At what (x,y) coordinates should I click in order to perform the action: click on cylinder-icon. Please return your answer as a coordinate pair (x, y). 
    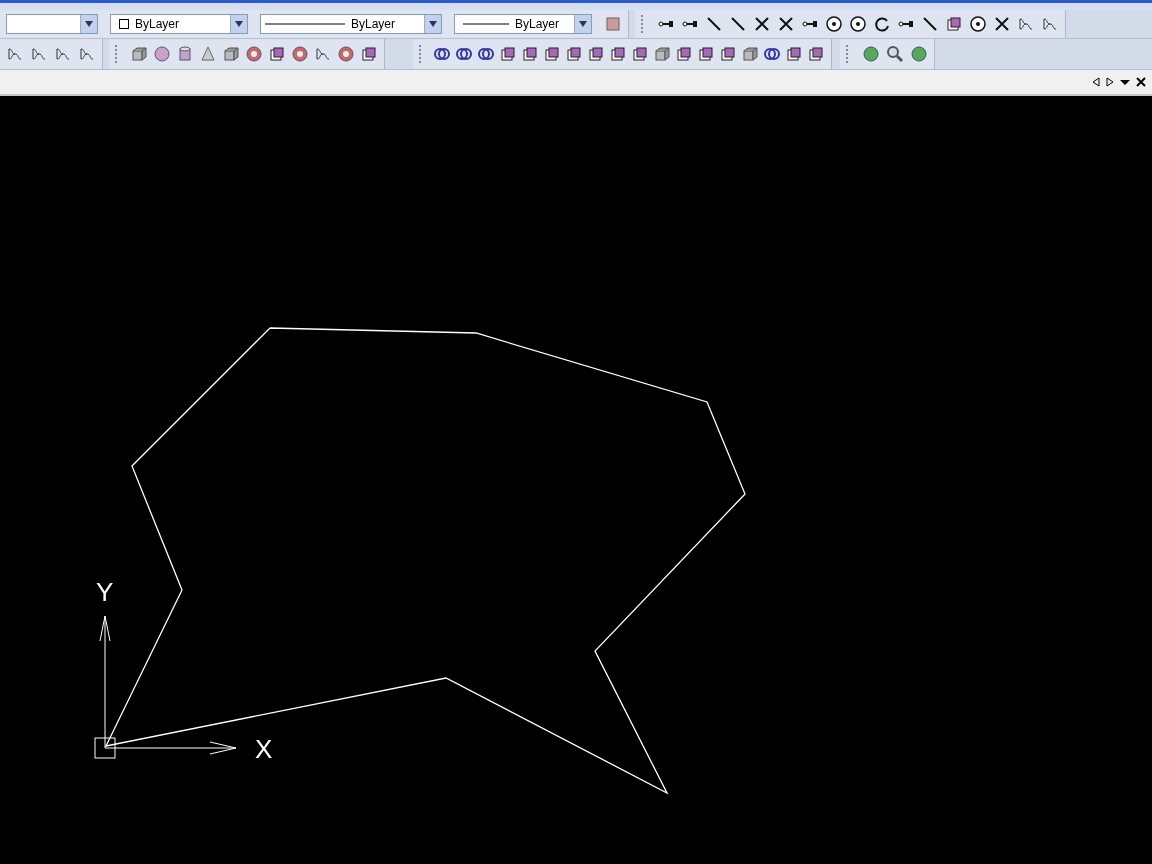
    Looking at the image, I should click on (185, 53).